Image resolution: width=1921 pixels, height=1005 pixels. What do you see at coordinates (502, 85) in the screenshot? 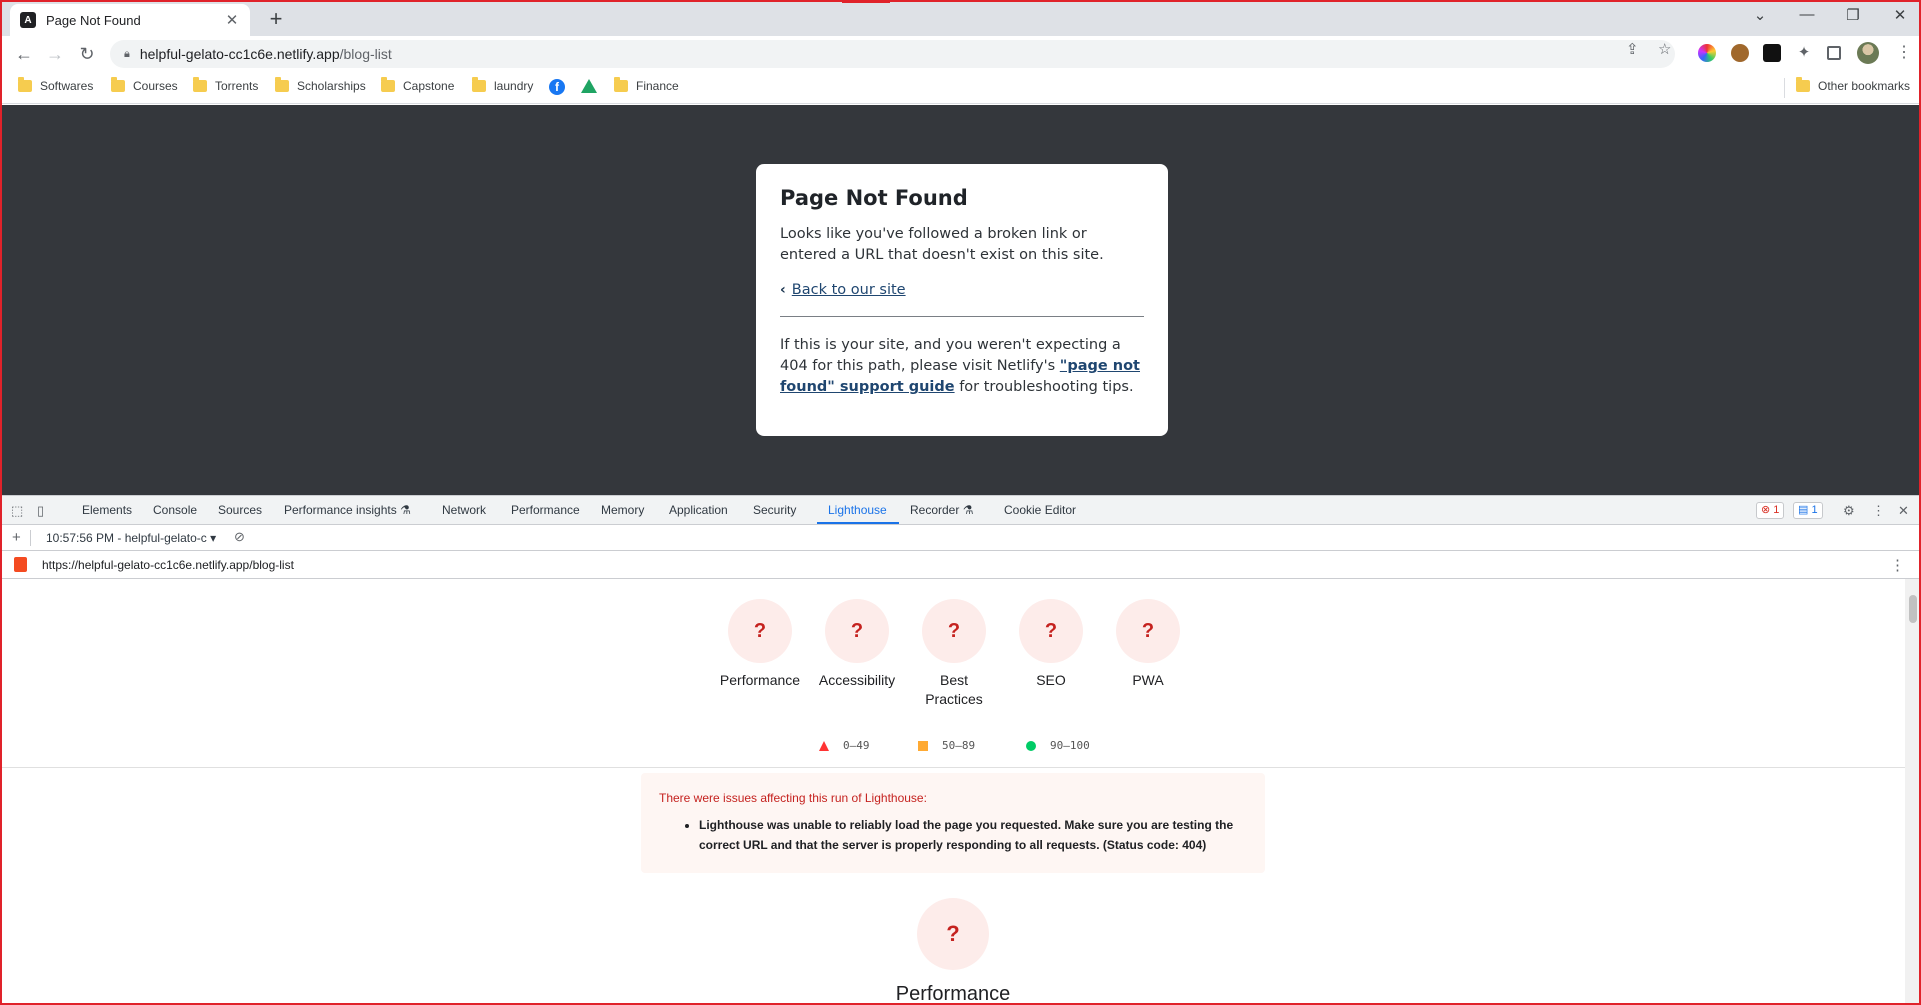
I see `bookmark-laundry: laundry` at bounding box center [502, 85].